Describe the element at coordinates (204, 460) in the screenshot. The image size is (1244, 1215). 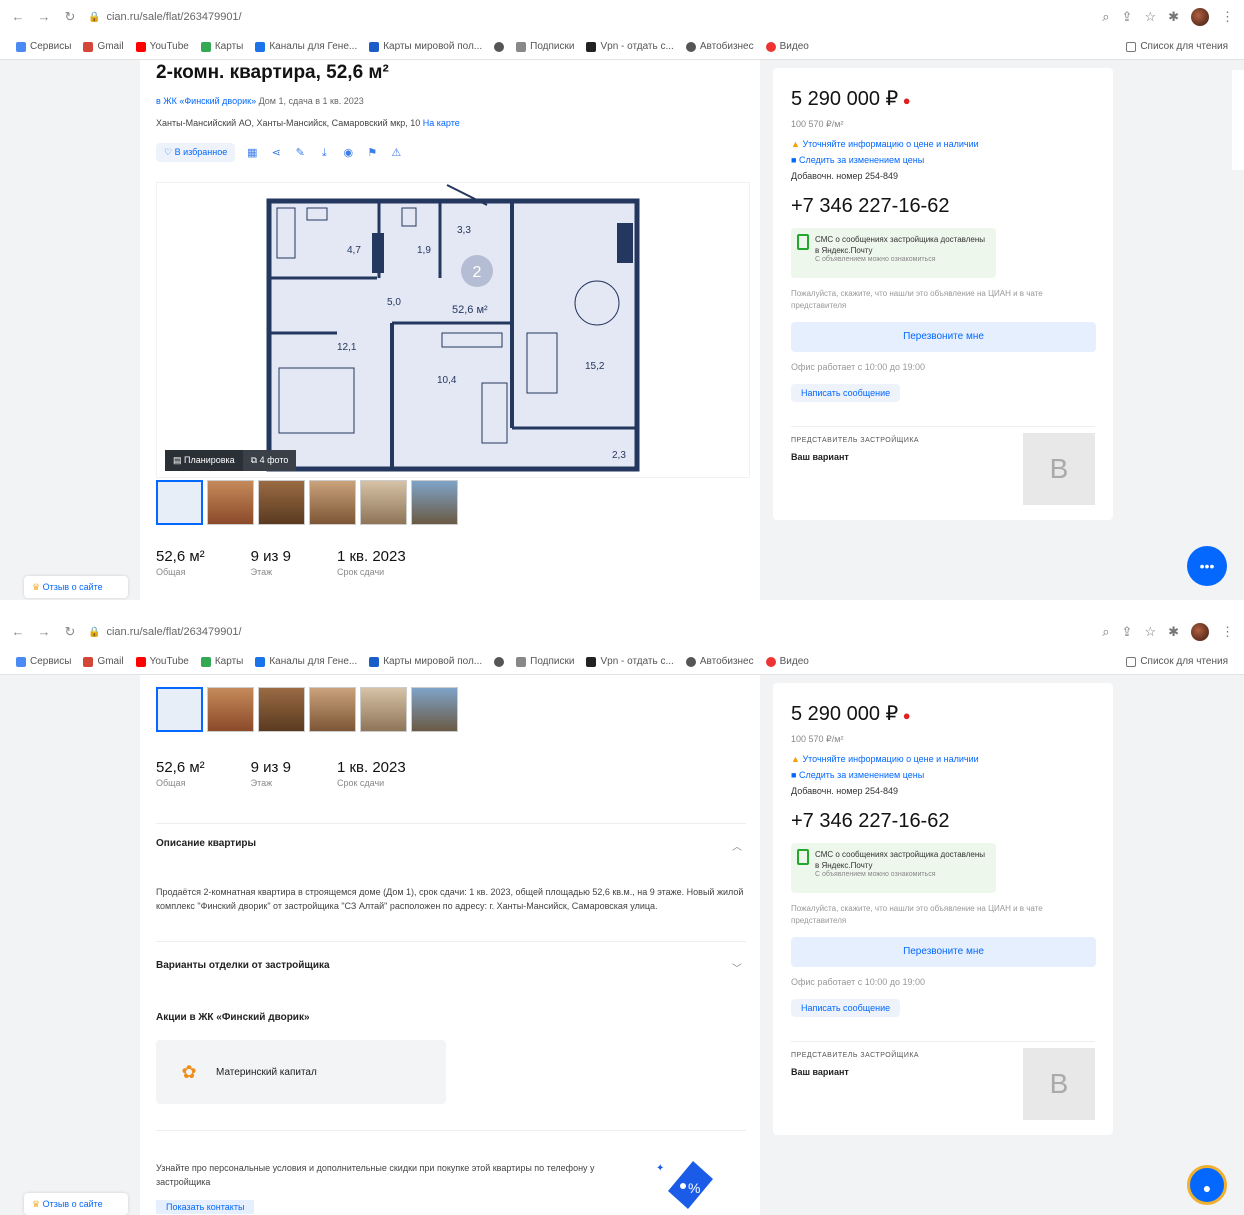
I see `plan-tab: ▤ Планировка` at that location.